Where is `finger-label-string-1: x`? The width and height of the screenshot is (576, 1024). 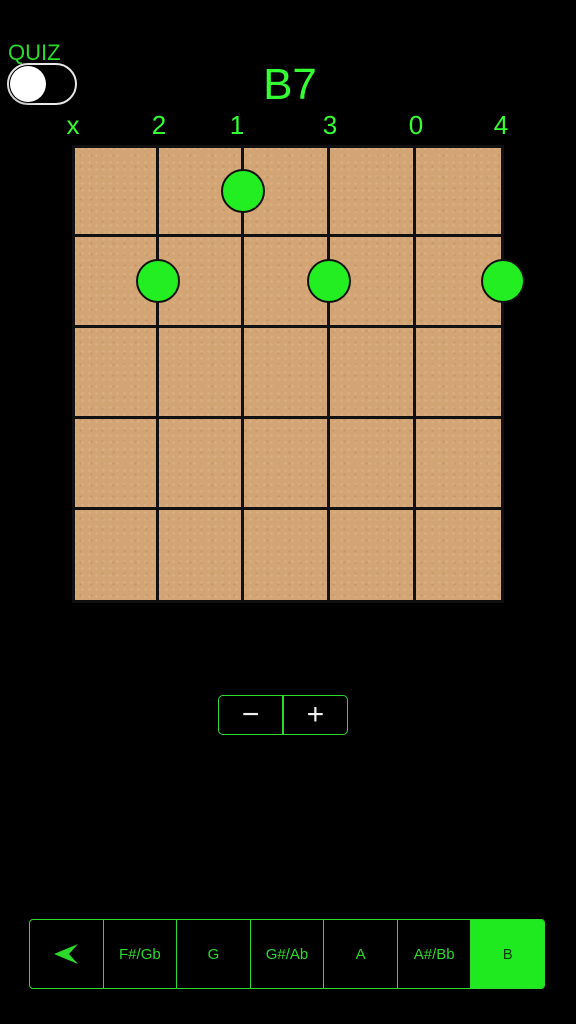
finger-label-string-1: x is located at coordinates (73, 125).